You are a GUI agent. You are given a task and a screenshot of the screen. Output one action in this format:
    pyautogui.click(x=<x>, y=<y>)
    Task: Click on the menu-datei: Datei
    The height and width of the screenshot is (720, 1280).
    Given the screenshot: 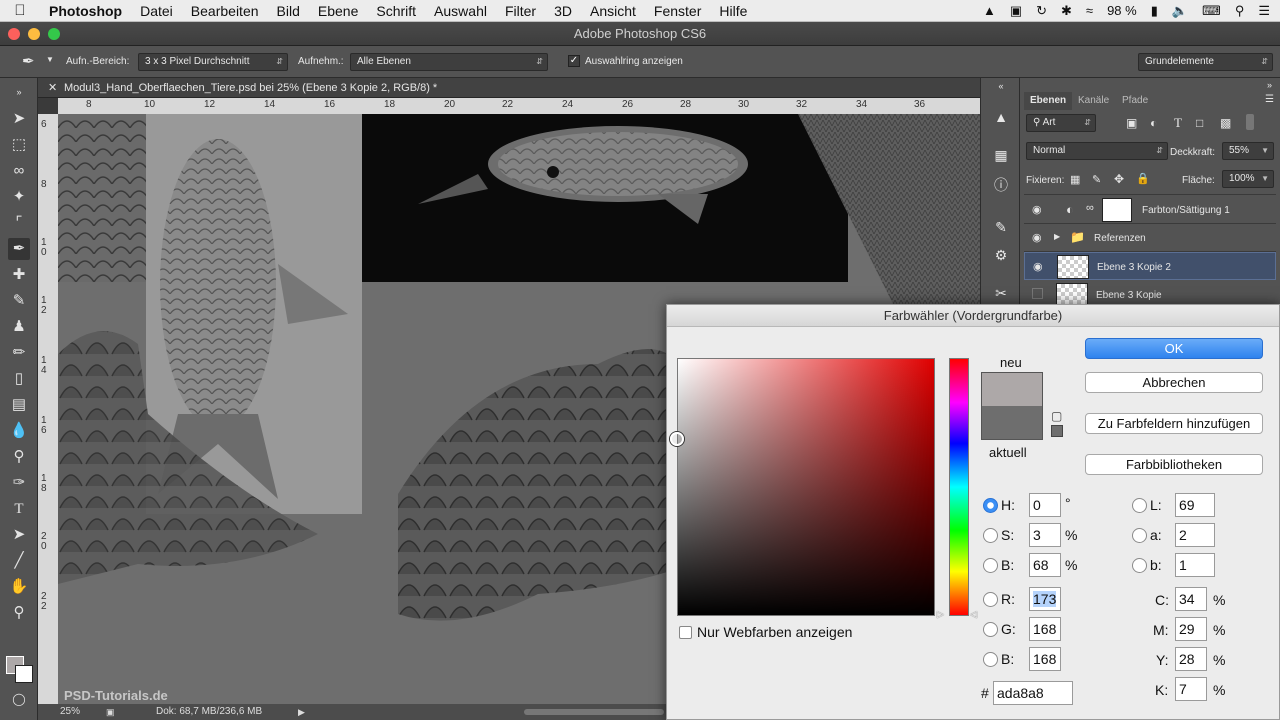 What is the action you would take?
    pyautogui.click(x=156, y=11)
    